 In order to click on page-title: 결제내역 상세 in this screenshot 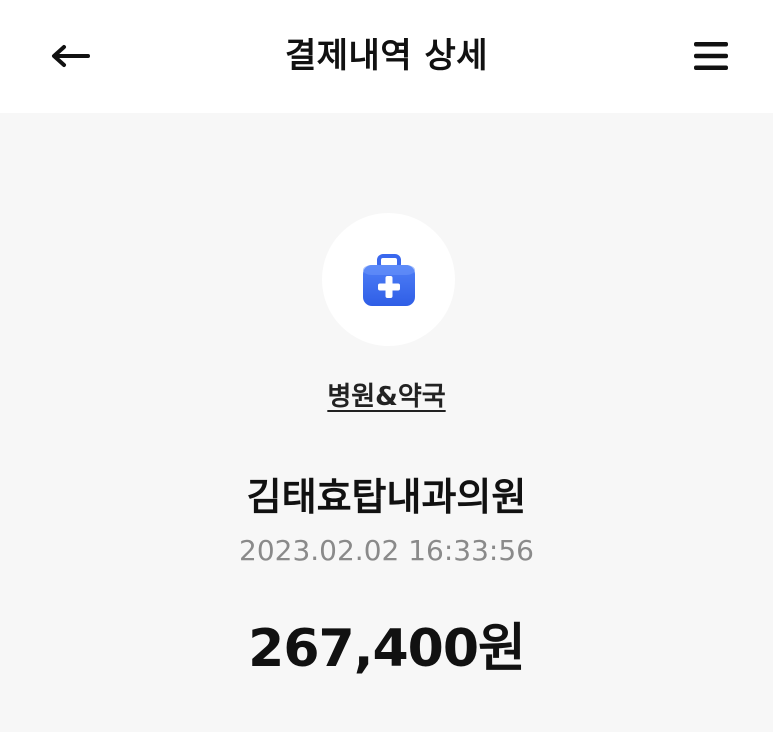, I will do `click(386, 56)`.